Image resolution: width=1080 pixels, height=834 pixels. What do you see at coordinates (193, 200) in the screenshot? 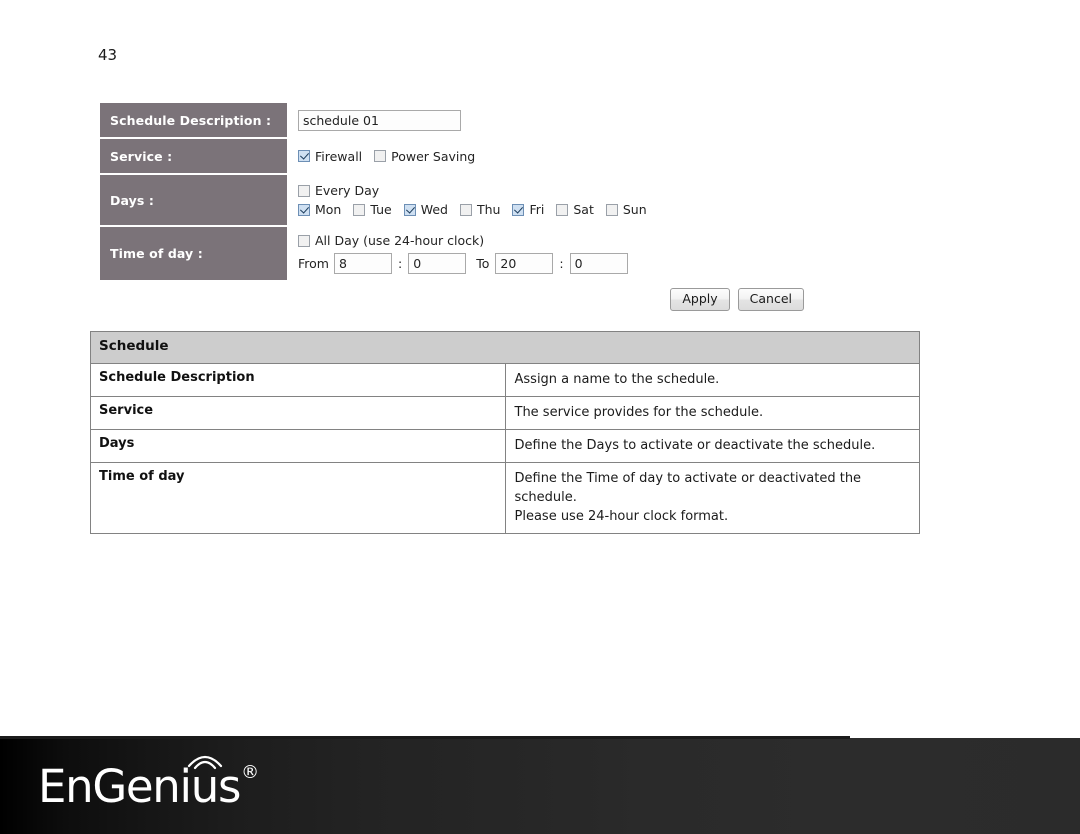
I see `label-days: Days :` at bounding box center [193, 200].